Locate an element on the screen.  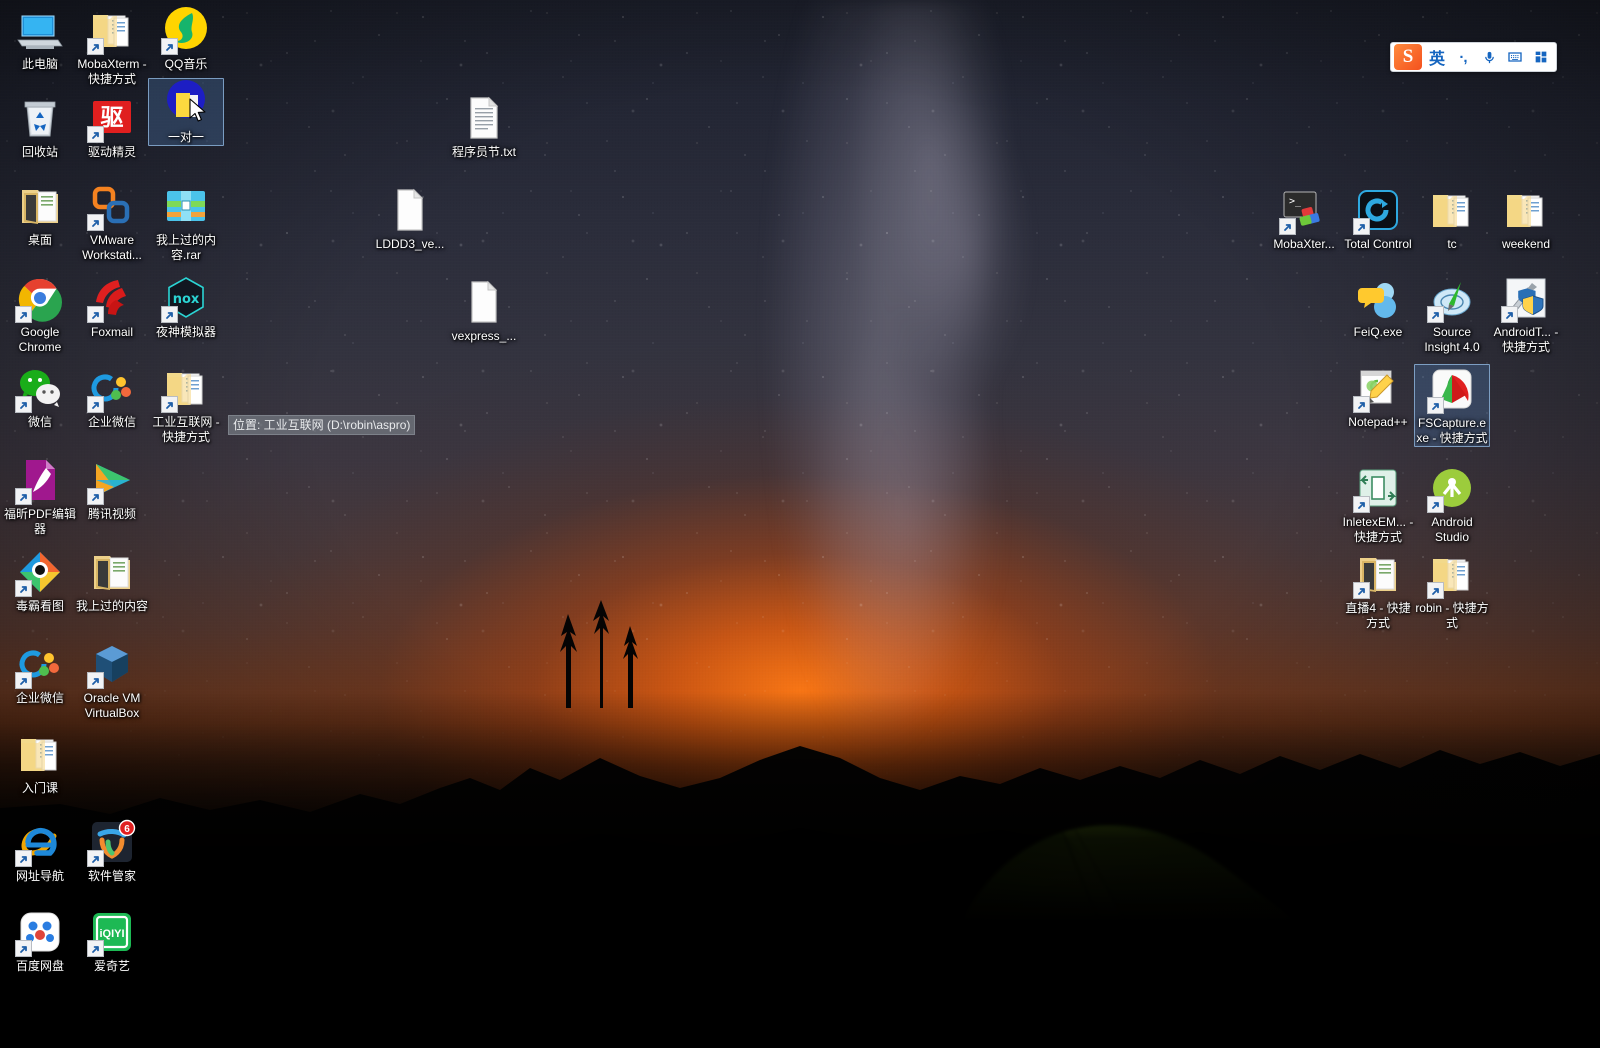
duba-viewer-icon is located at coordinates (39, 572).